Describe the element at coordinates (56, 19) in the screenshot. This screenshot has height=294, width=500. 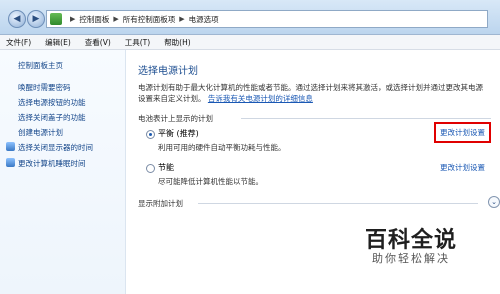
I see `control-panel-icon` at that location.